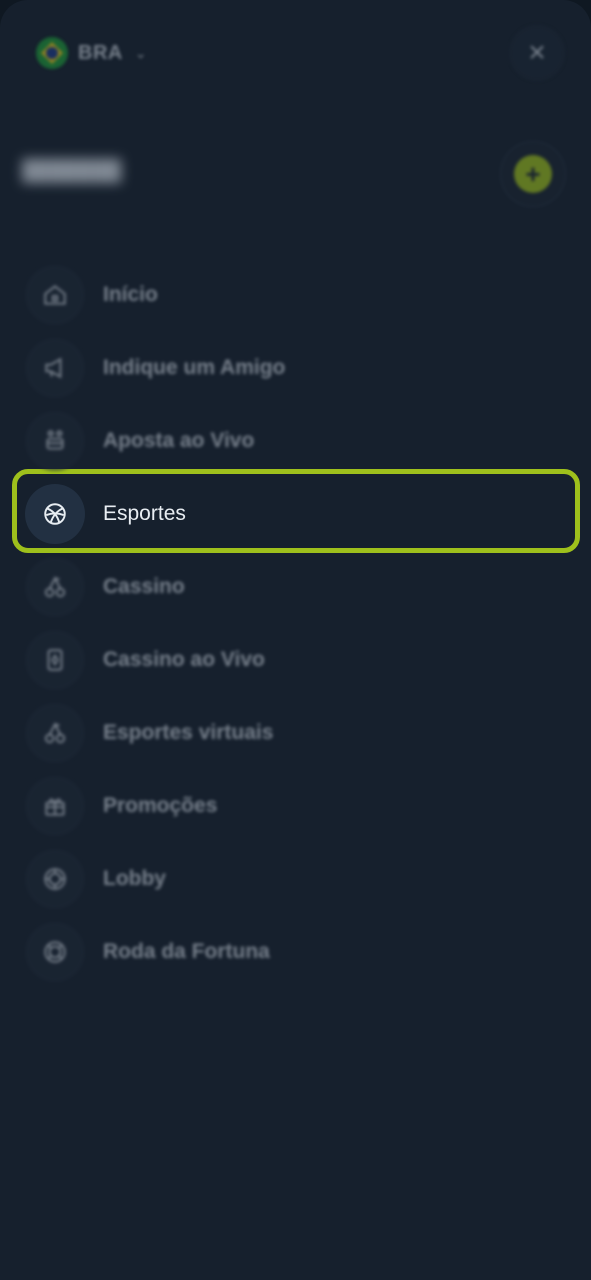  What do you see at coordinates (100, 52) in the screenshot?
I see `language-code: BRA` at bounding box center [100, 52].